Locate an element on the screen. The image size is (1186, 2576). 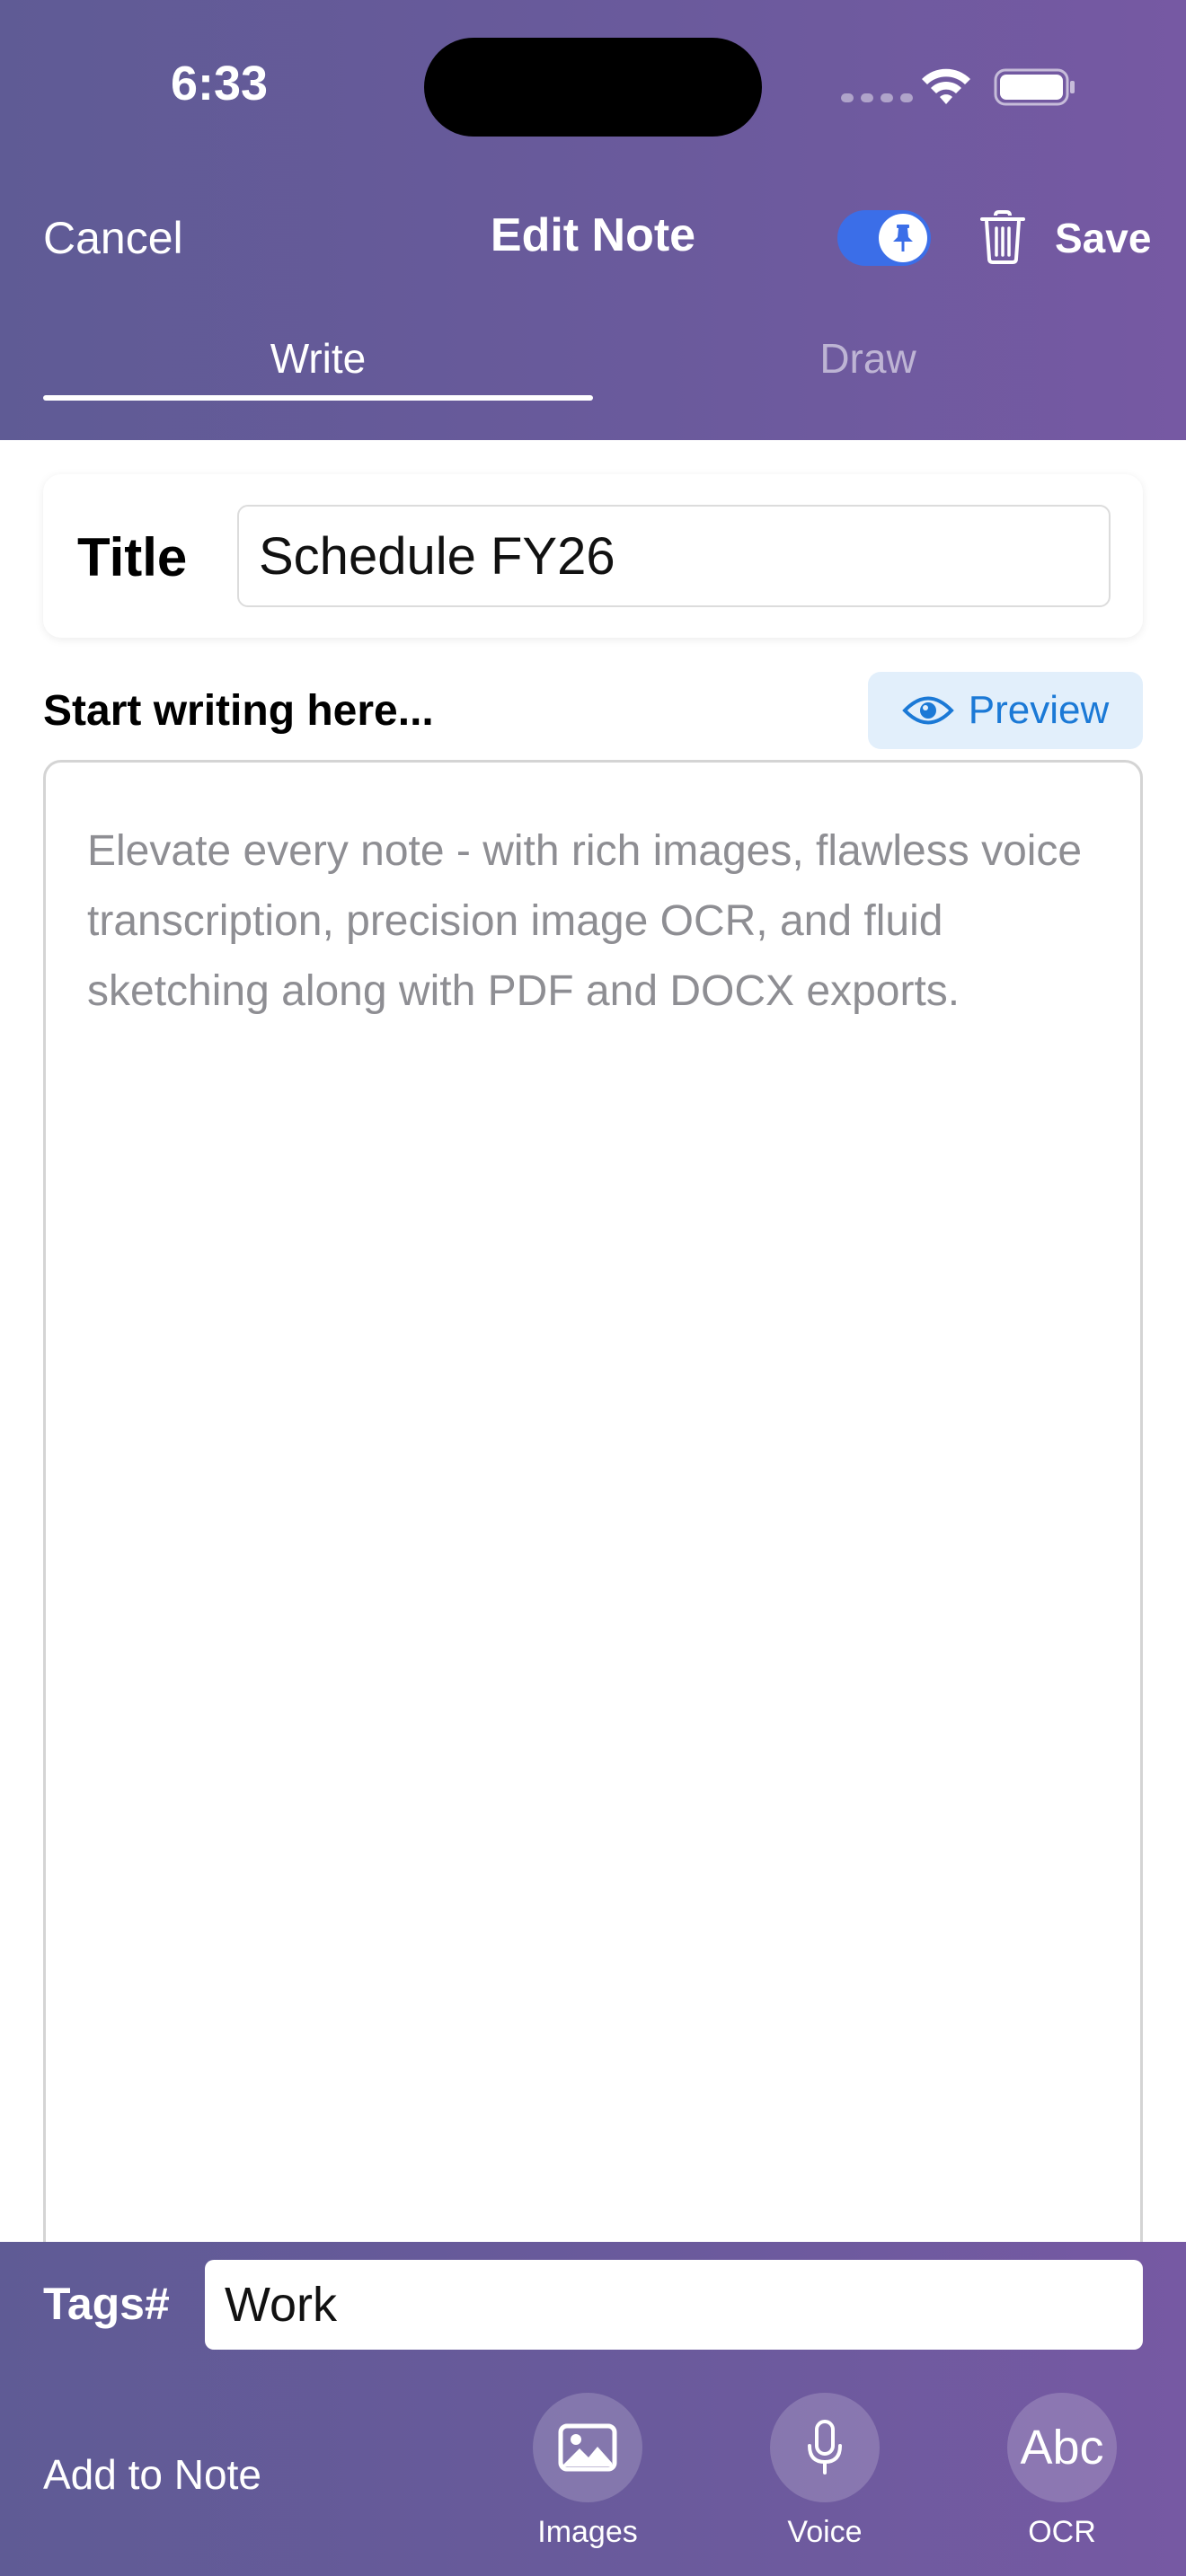
active-tab-indicator is located at coordinates (318, 398).